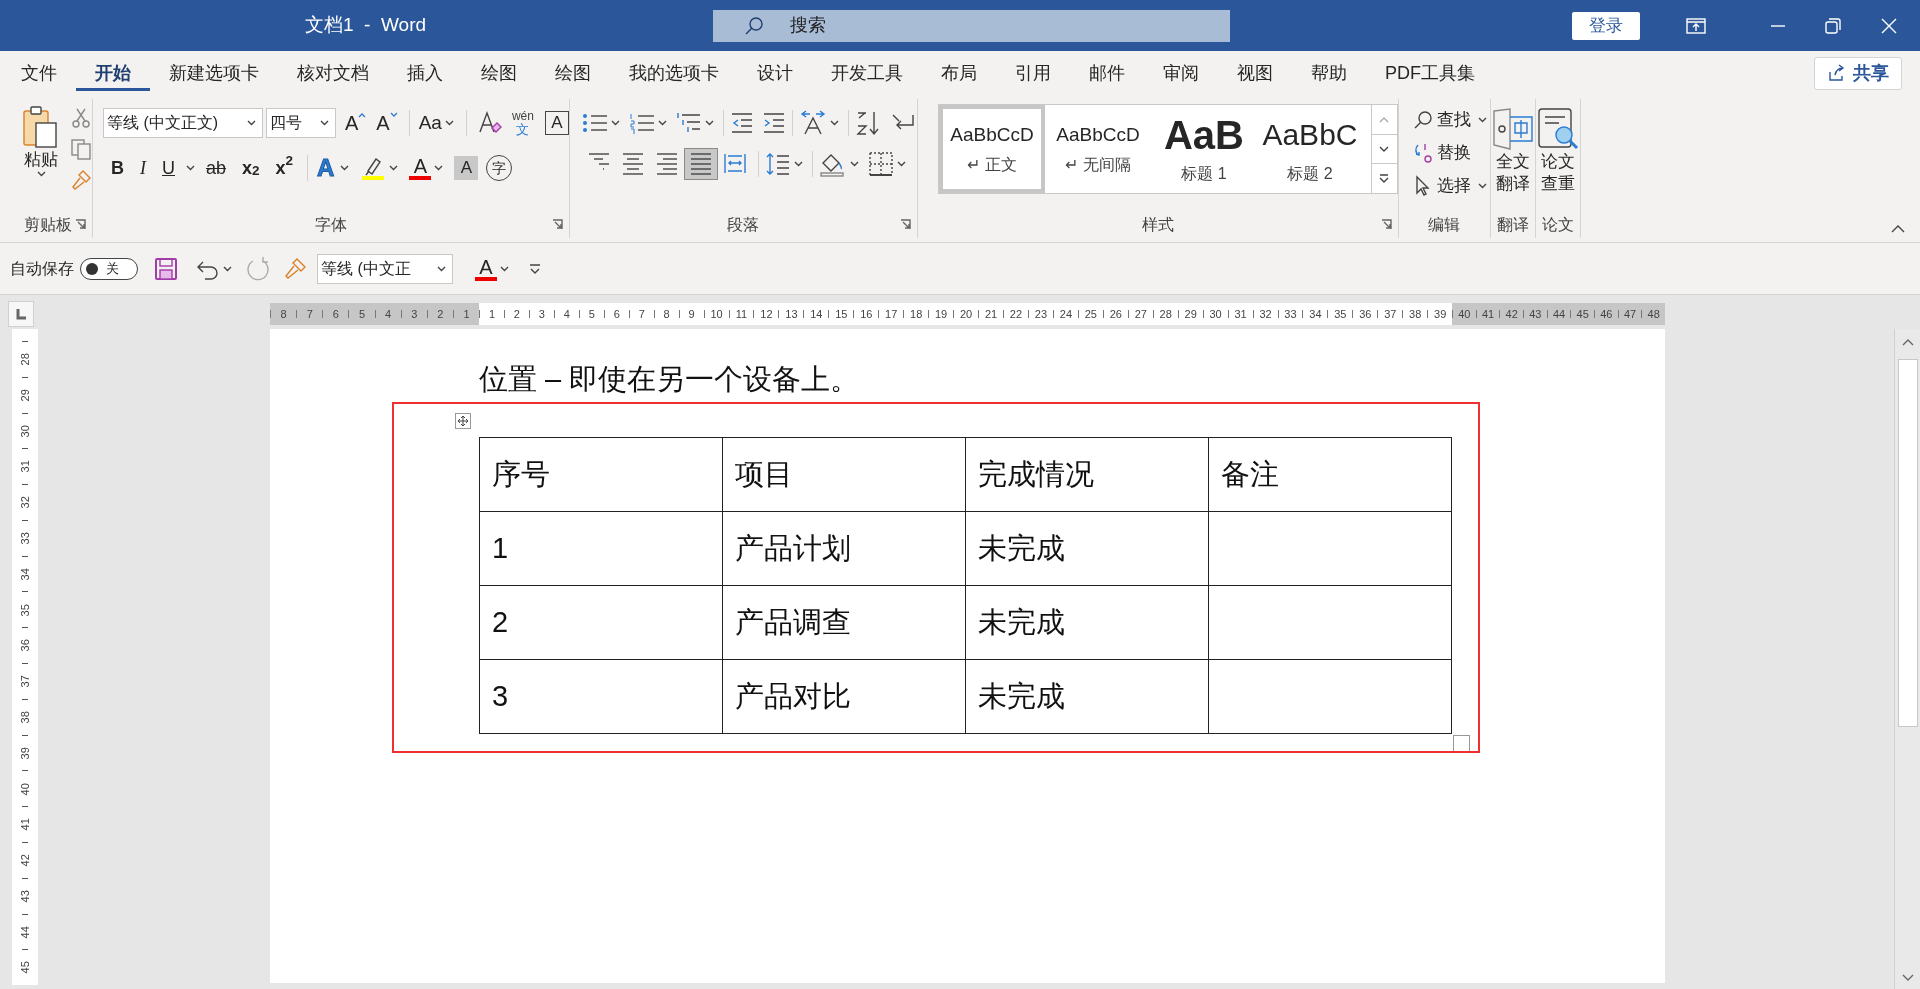 The width and height of the screenshot is (1920, 989). What do you see at coordinates (1451, 153) in the screenshot?
I see `editing-button: 替换` at bounding box center [1451, 153].